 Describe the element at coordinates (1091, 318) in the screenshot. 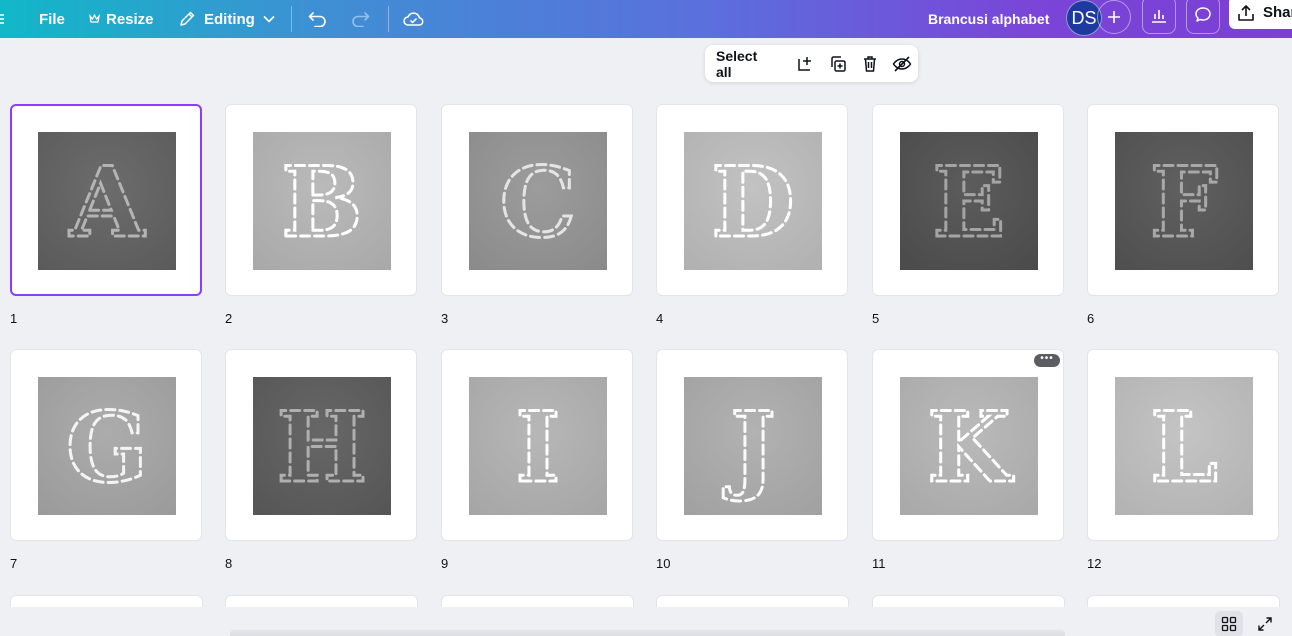

I see `page-number: 6` at that location.